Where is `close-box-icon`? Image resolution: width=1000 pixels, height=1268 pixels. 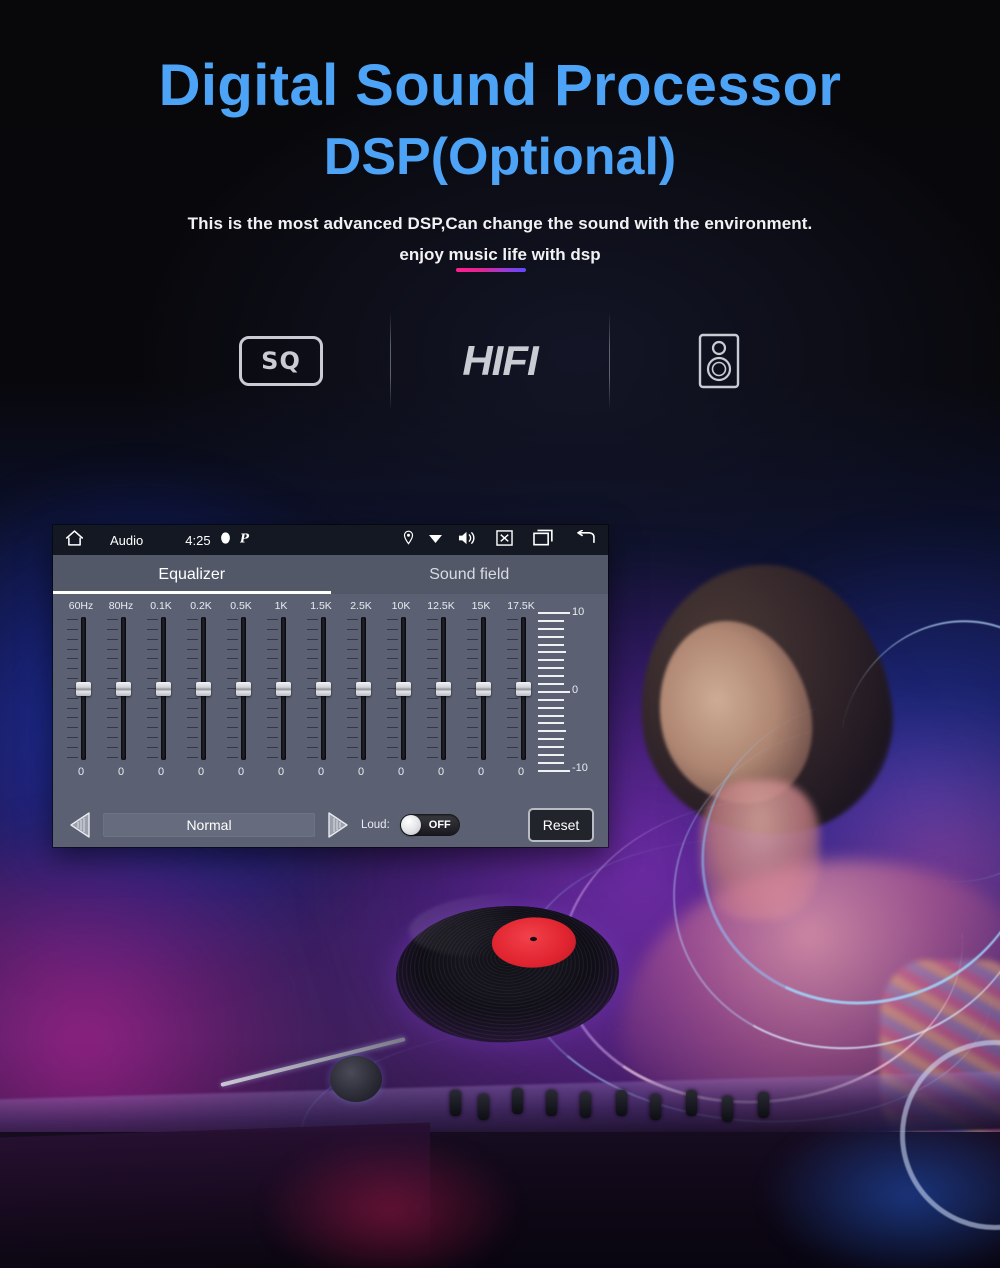
close-box-icon is located at coordinates (504, 540).